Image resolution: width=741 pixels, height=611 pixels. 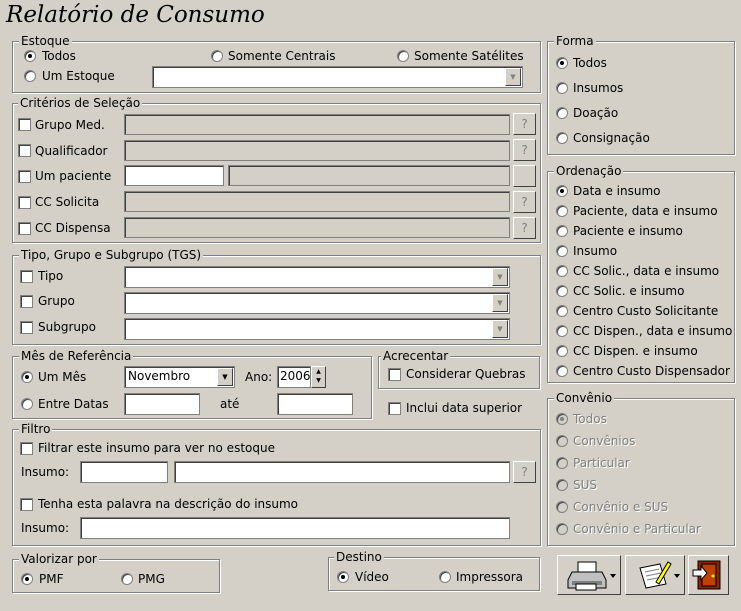 I want to click on subgrupo-select: ▼, so click(x=317, y=329).